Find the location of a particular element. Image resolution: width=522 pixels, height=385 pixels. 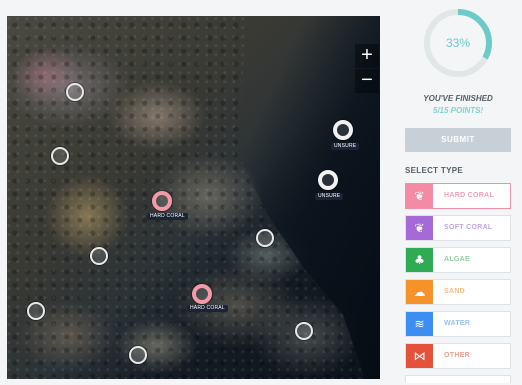

water-icon: ≋ is located at coordinates (419, 324).